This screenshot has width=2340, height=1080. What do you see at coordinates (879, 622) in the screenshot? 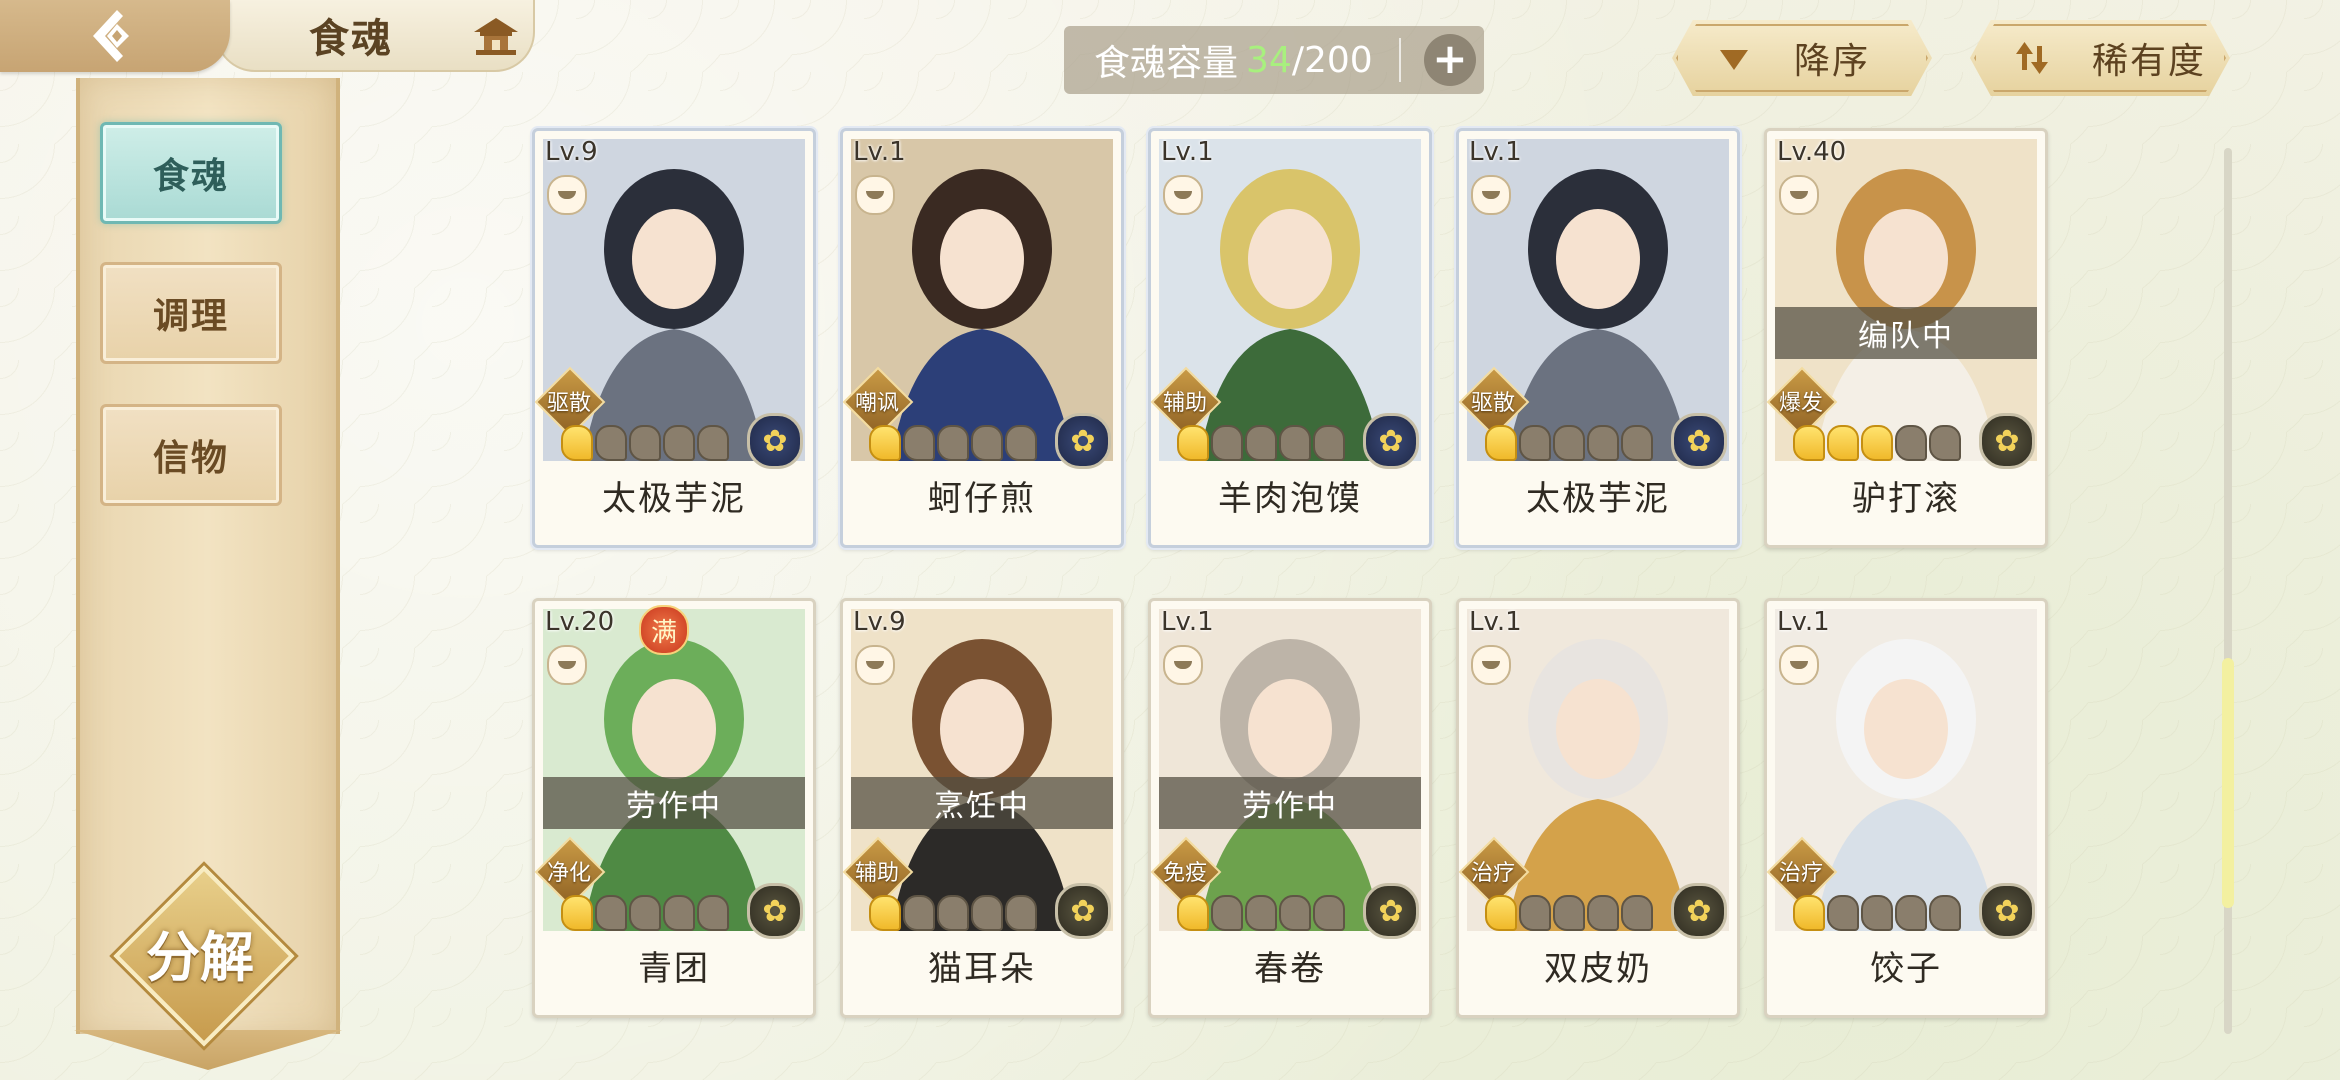
I see `level-label: Lv.9` at bounding box center [879, 622].